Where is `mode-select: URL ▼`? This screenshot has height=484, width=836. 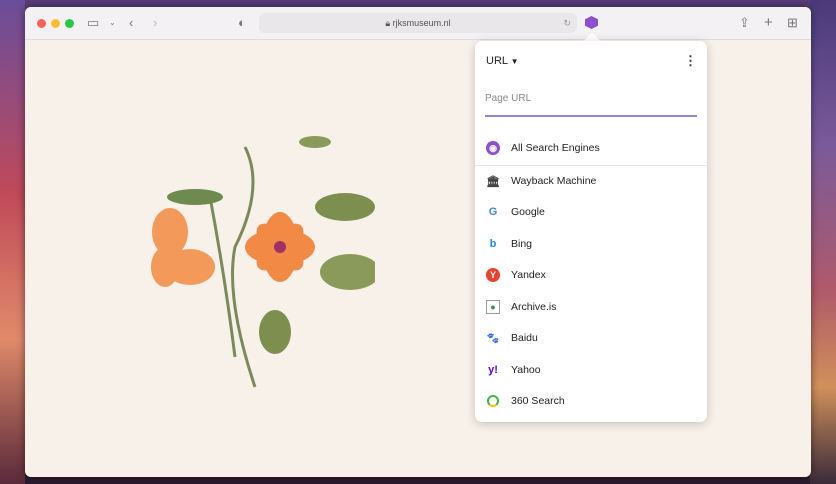 mode-select: URL ▼ is located at coordinates (502, 61).